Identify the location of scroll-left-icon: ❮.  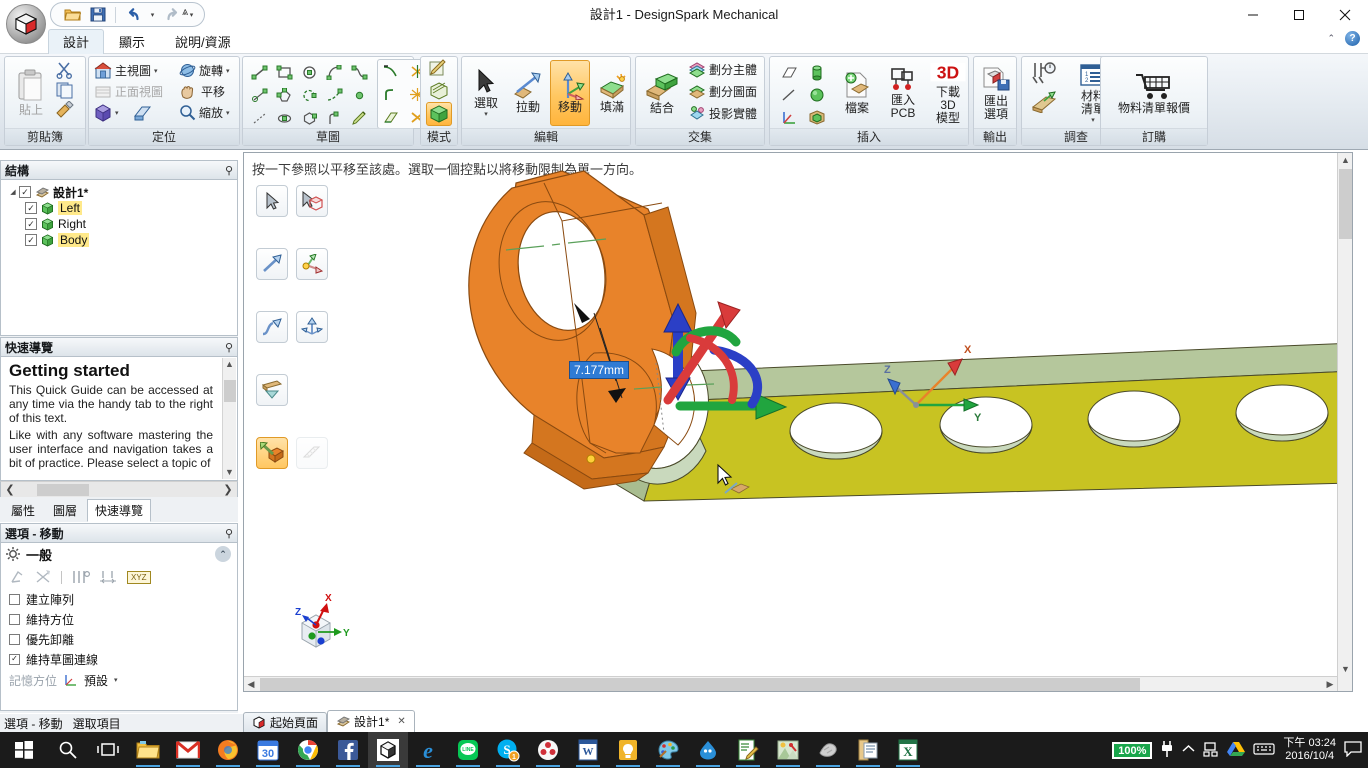
(10, 489).